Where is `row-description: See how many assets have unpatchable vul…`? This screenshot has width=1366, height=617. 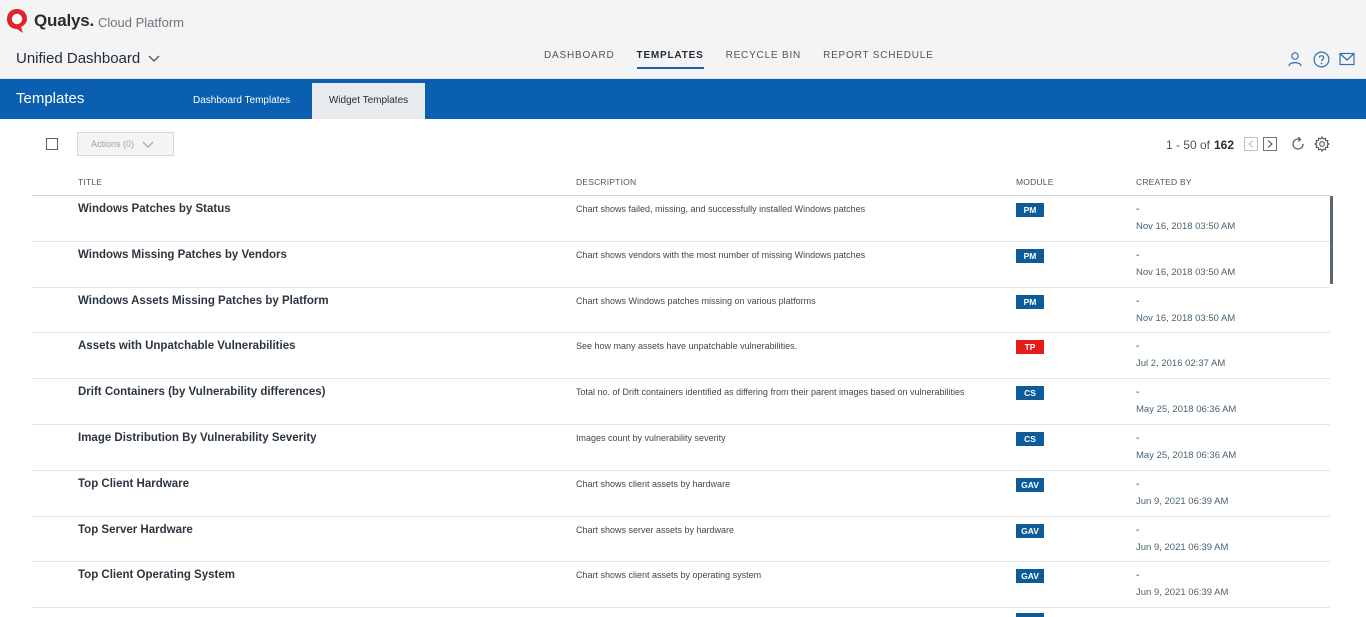 row-description: See how many assets have unpatchable vul… is located at coordinates (687, 346).